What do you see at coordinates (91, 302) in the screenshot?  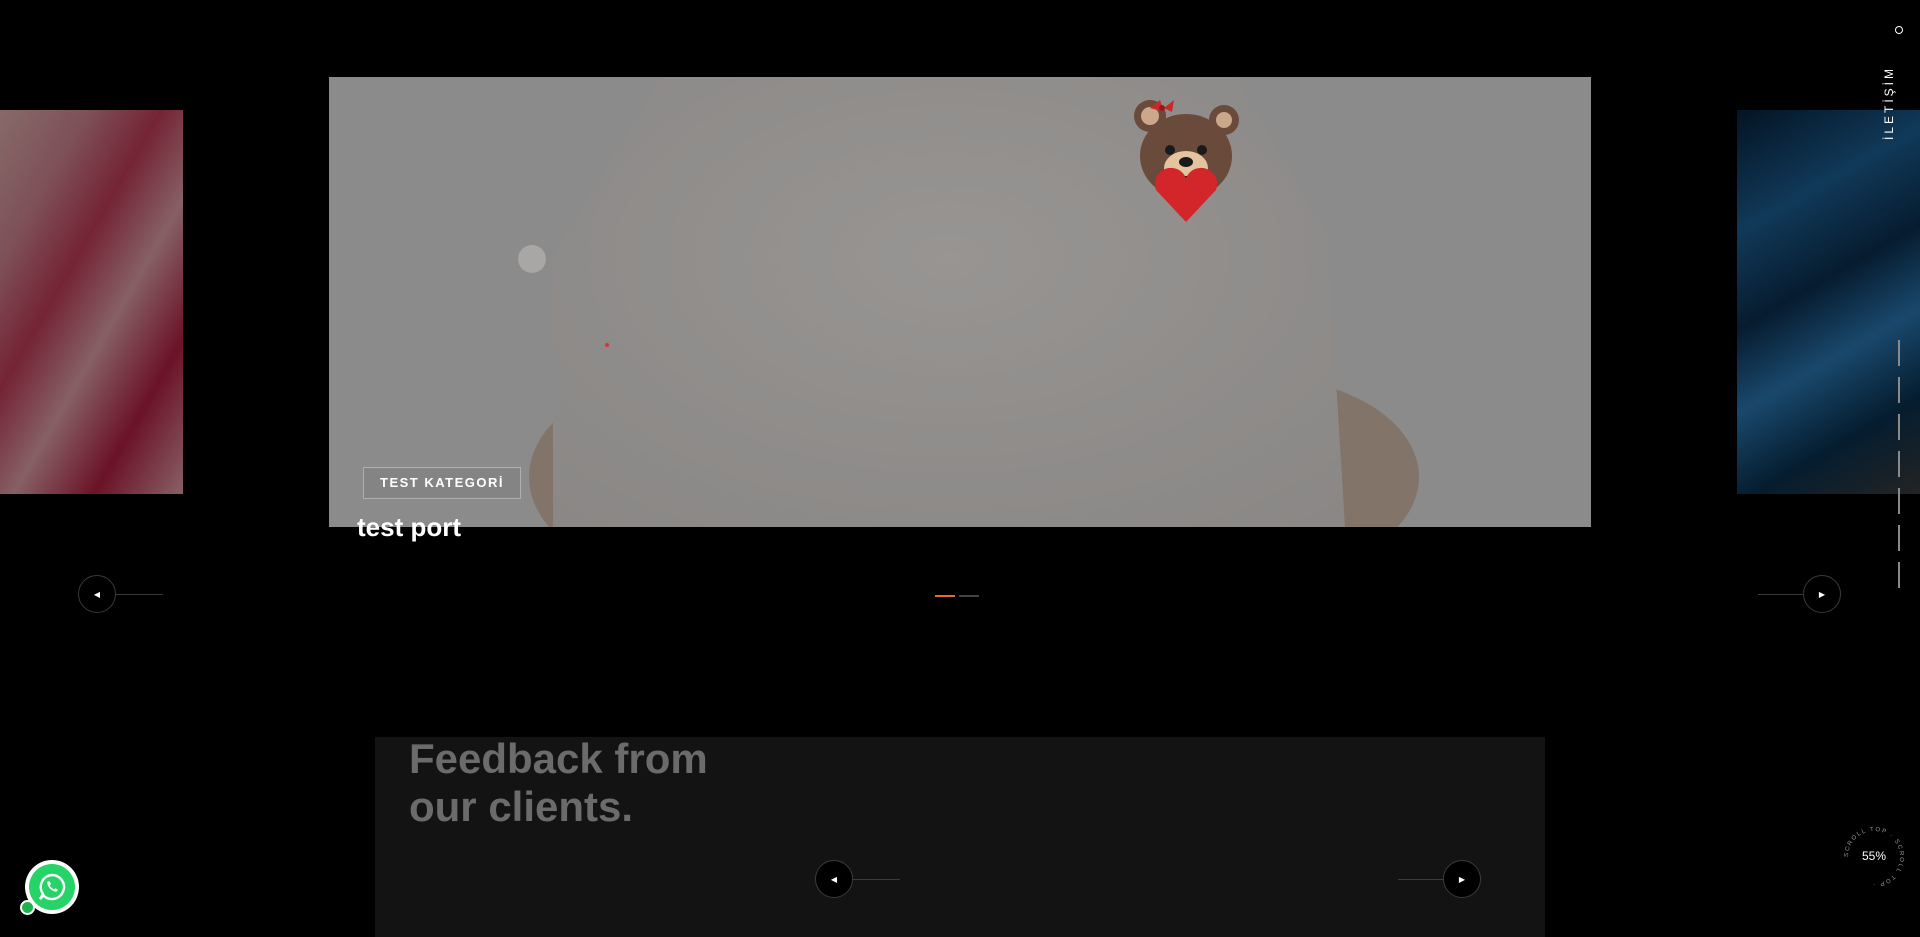 I see `side-slide-previous` at bounding box center [91, 302].